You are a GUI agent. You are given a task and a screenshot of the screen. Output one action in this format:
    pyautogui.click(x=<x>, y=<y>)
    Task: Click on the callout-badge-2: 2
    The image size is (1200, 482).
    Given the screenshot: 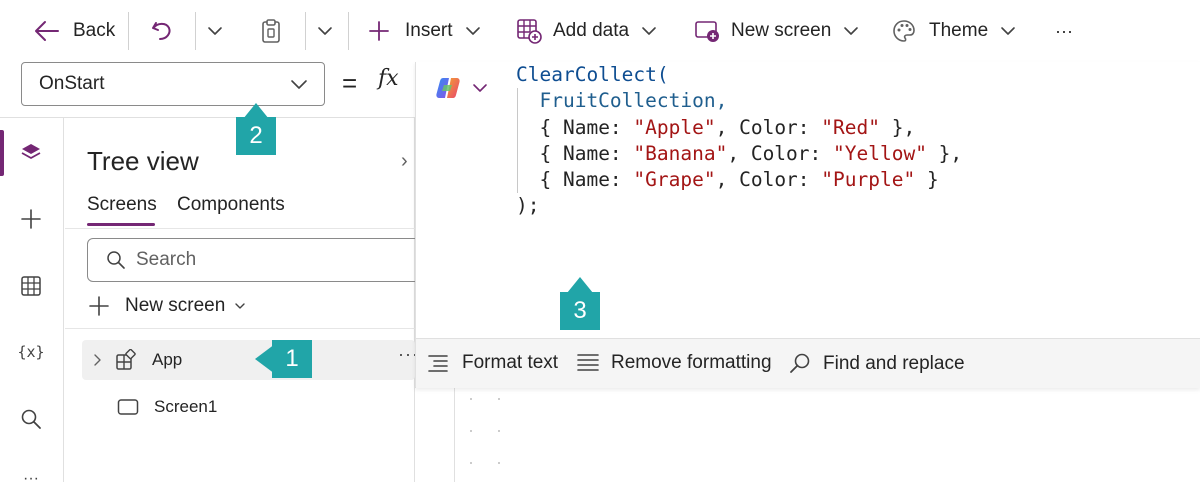 What is the action you would take?
    pyautogui.click(x=256, y=136)
    